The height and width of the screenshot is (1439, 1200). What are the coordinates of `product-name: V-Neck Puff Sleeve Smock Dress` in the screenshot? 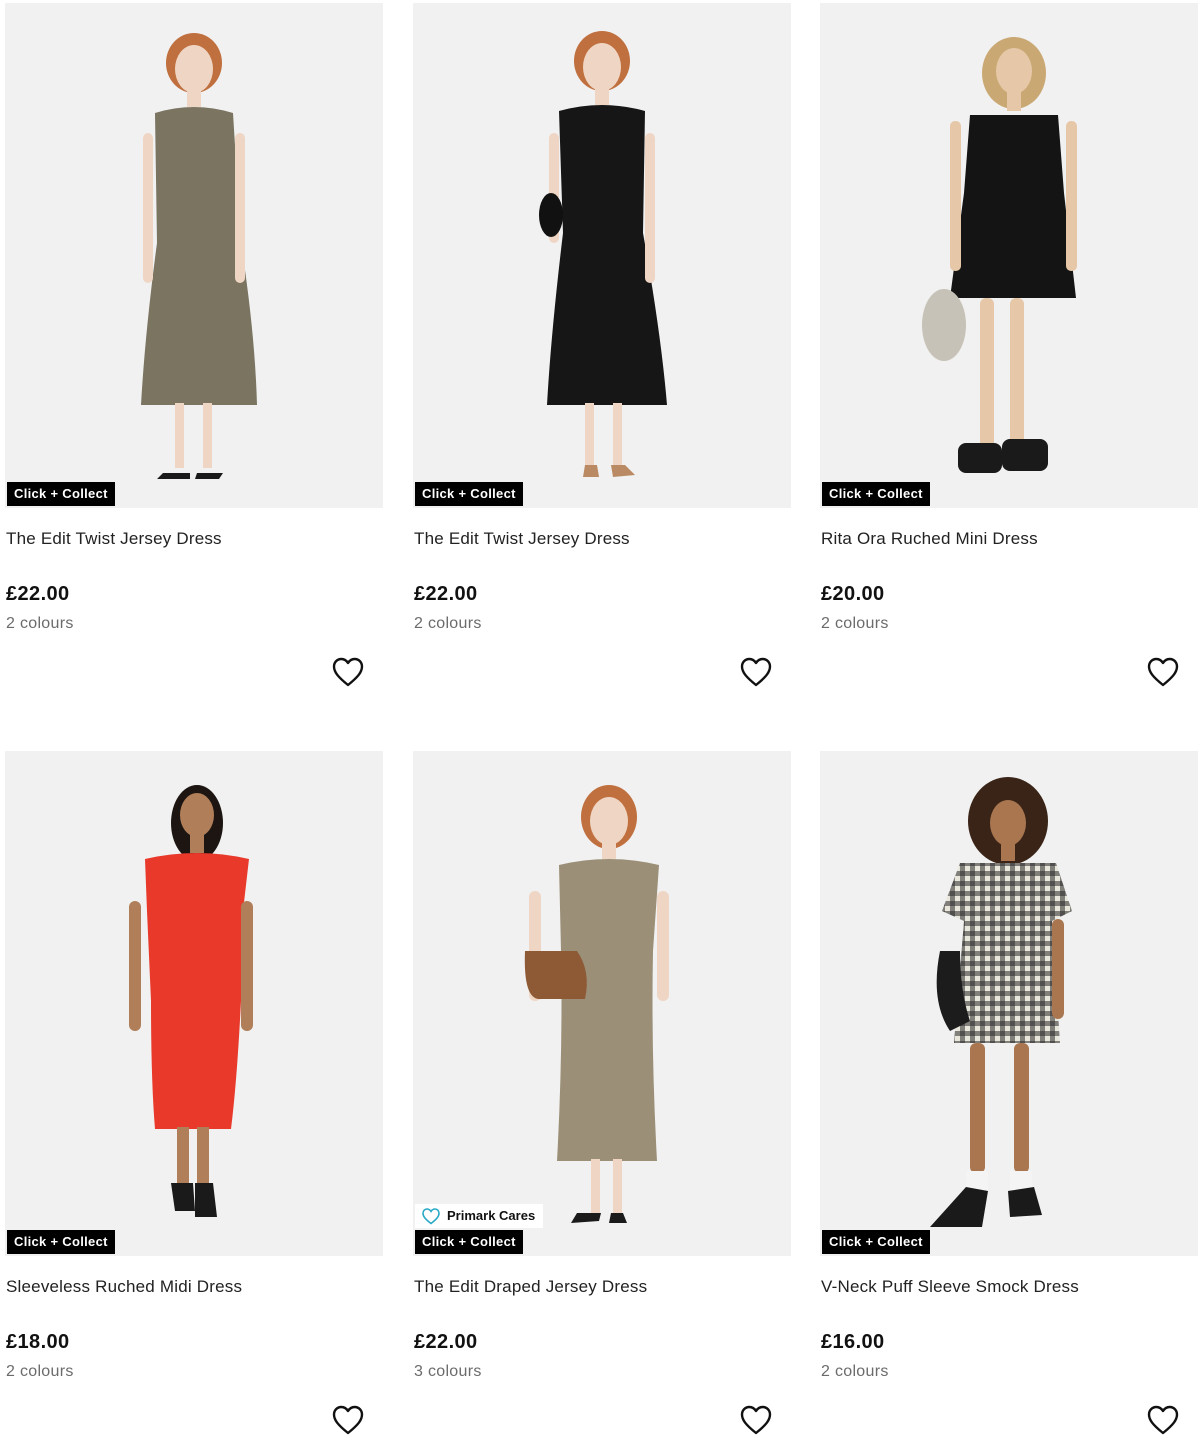 It's located at (950, 1287).